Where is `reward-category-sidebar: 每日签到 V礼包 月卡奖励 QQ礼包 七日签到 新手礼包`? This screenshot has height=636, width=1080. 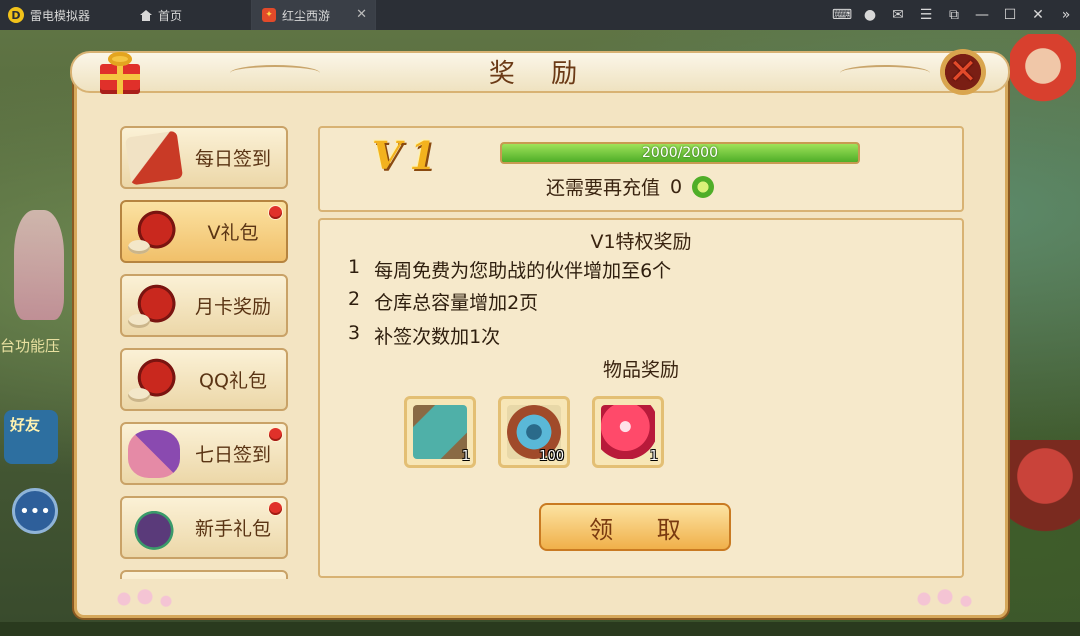
reward-category-sidebar: 每日签到 V礼包 月卡奖励 QQ礼包 七日签到 新手礼包 is located at coordinates (205, 352).